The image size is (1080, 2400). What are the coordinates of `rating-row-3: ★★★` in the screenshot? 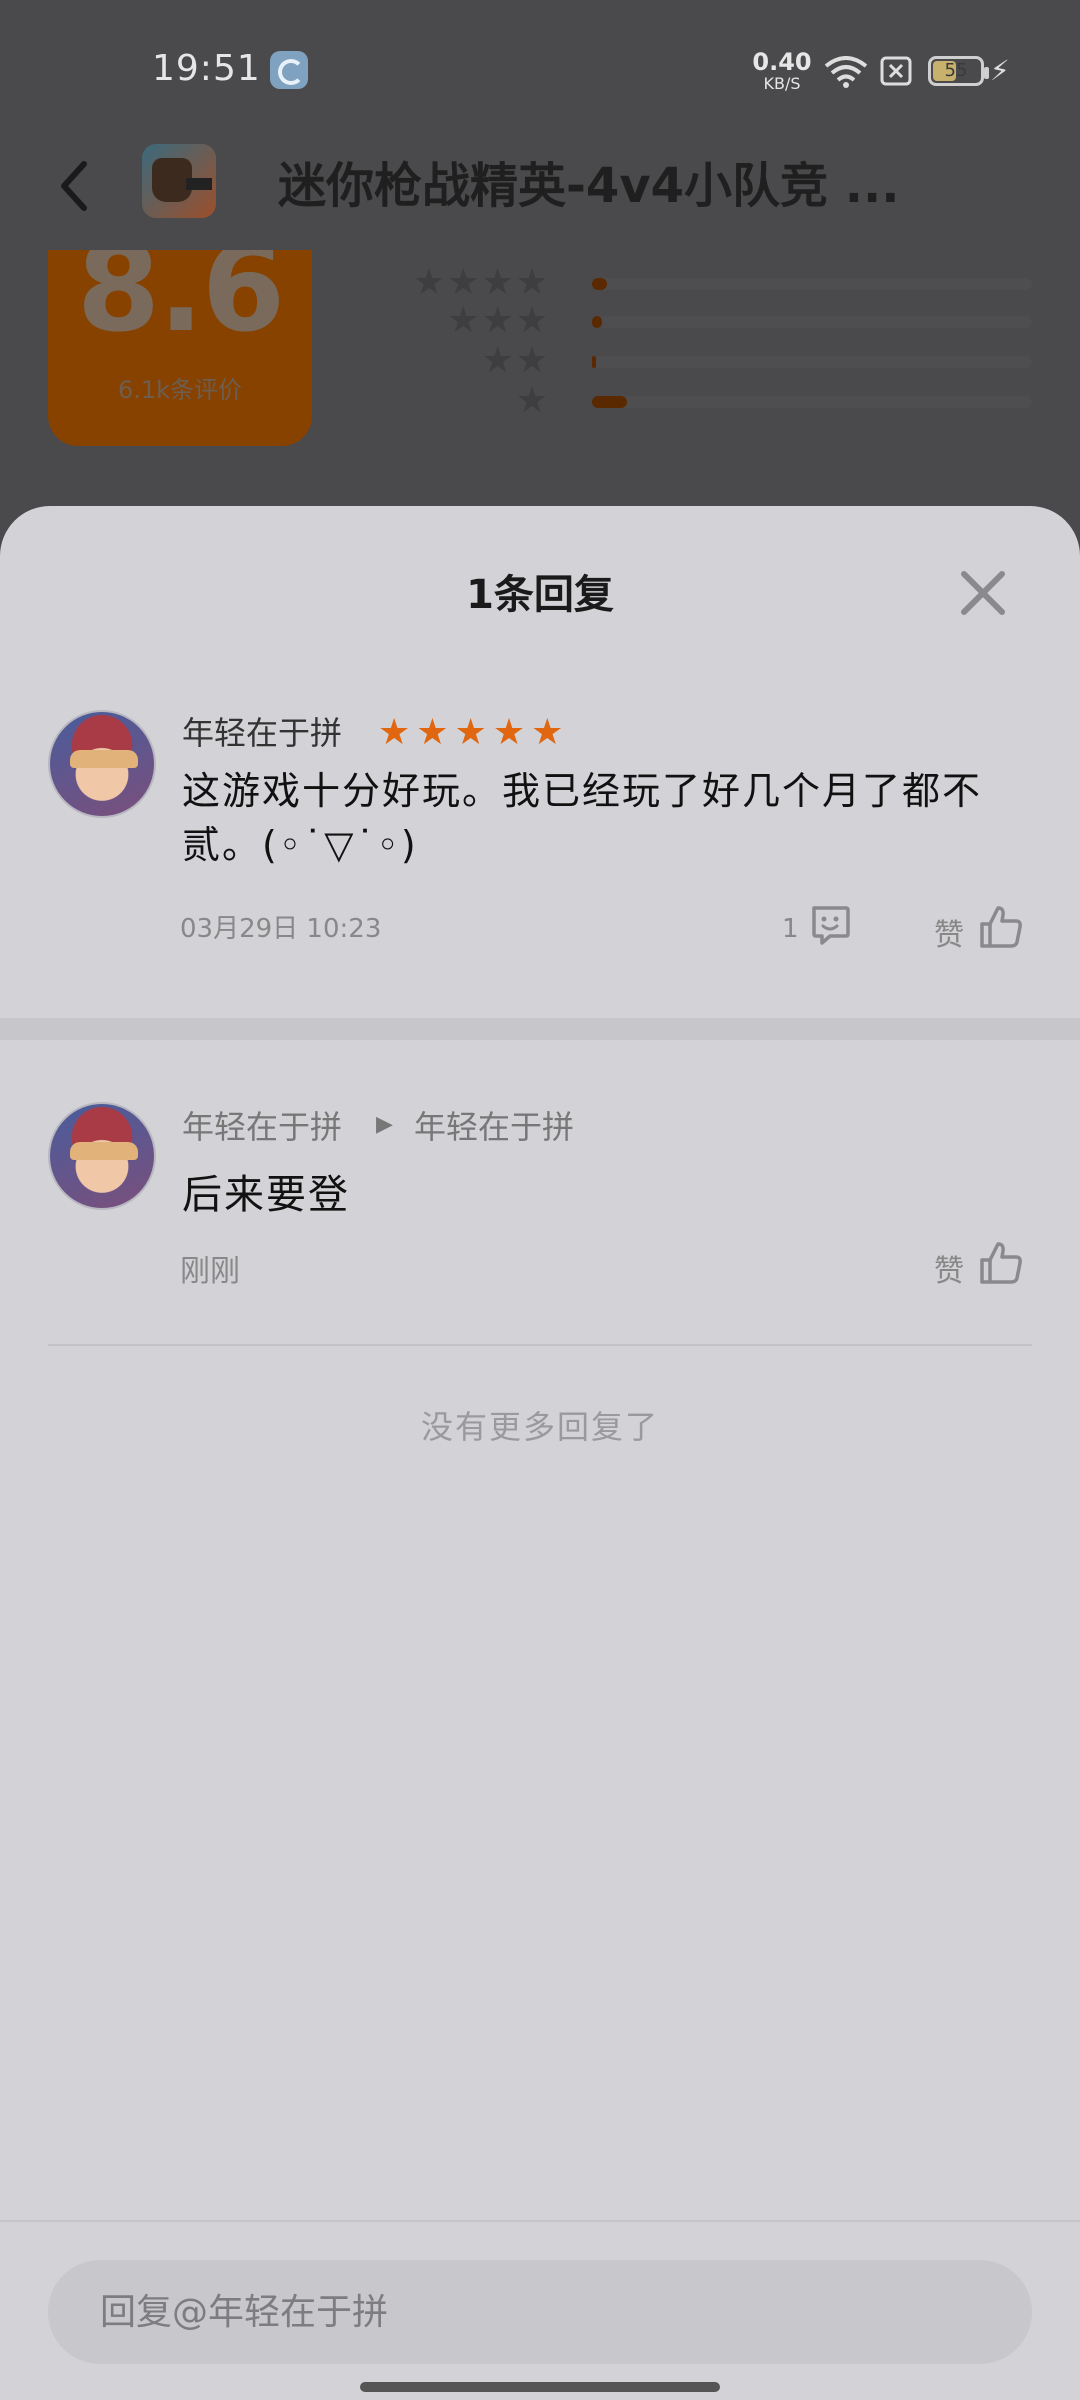 It's located at (445, 320).